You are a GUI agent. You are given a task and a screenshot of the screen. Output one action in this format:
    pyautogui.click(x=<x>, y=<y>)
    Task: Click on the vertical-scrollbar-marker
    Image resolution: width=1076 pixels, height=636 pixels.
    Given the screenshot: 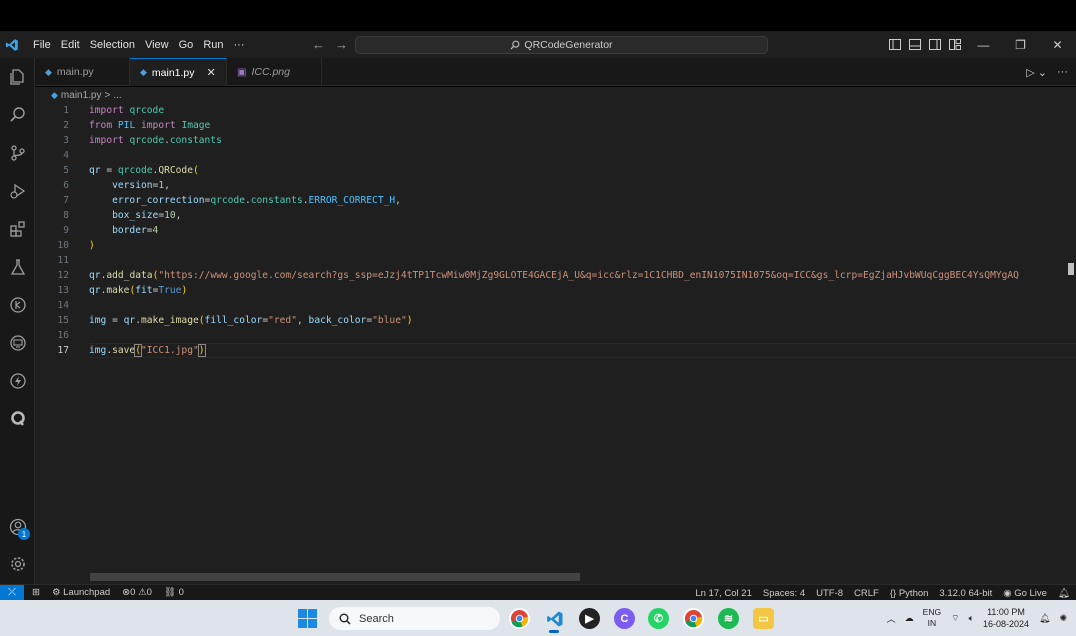 What is the action you would take?
    pyautogui.click(x=1071, y=269)
    